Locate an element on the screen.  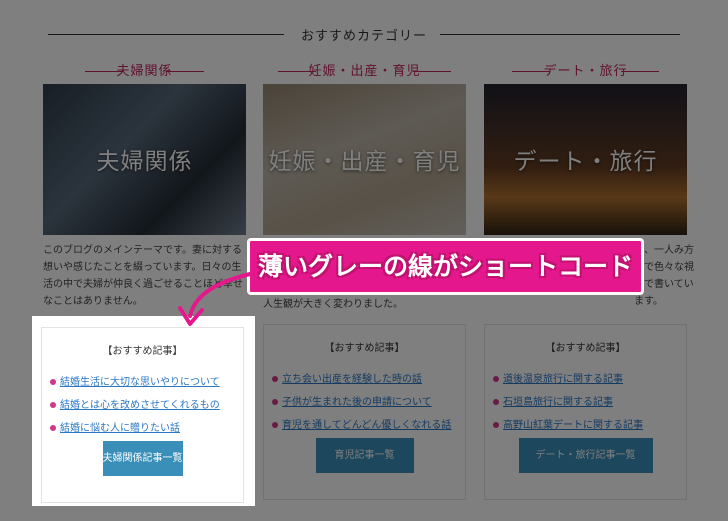
callout-text: 薄いグレーの線がショートコード is located at coordinates (445, 266).